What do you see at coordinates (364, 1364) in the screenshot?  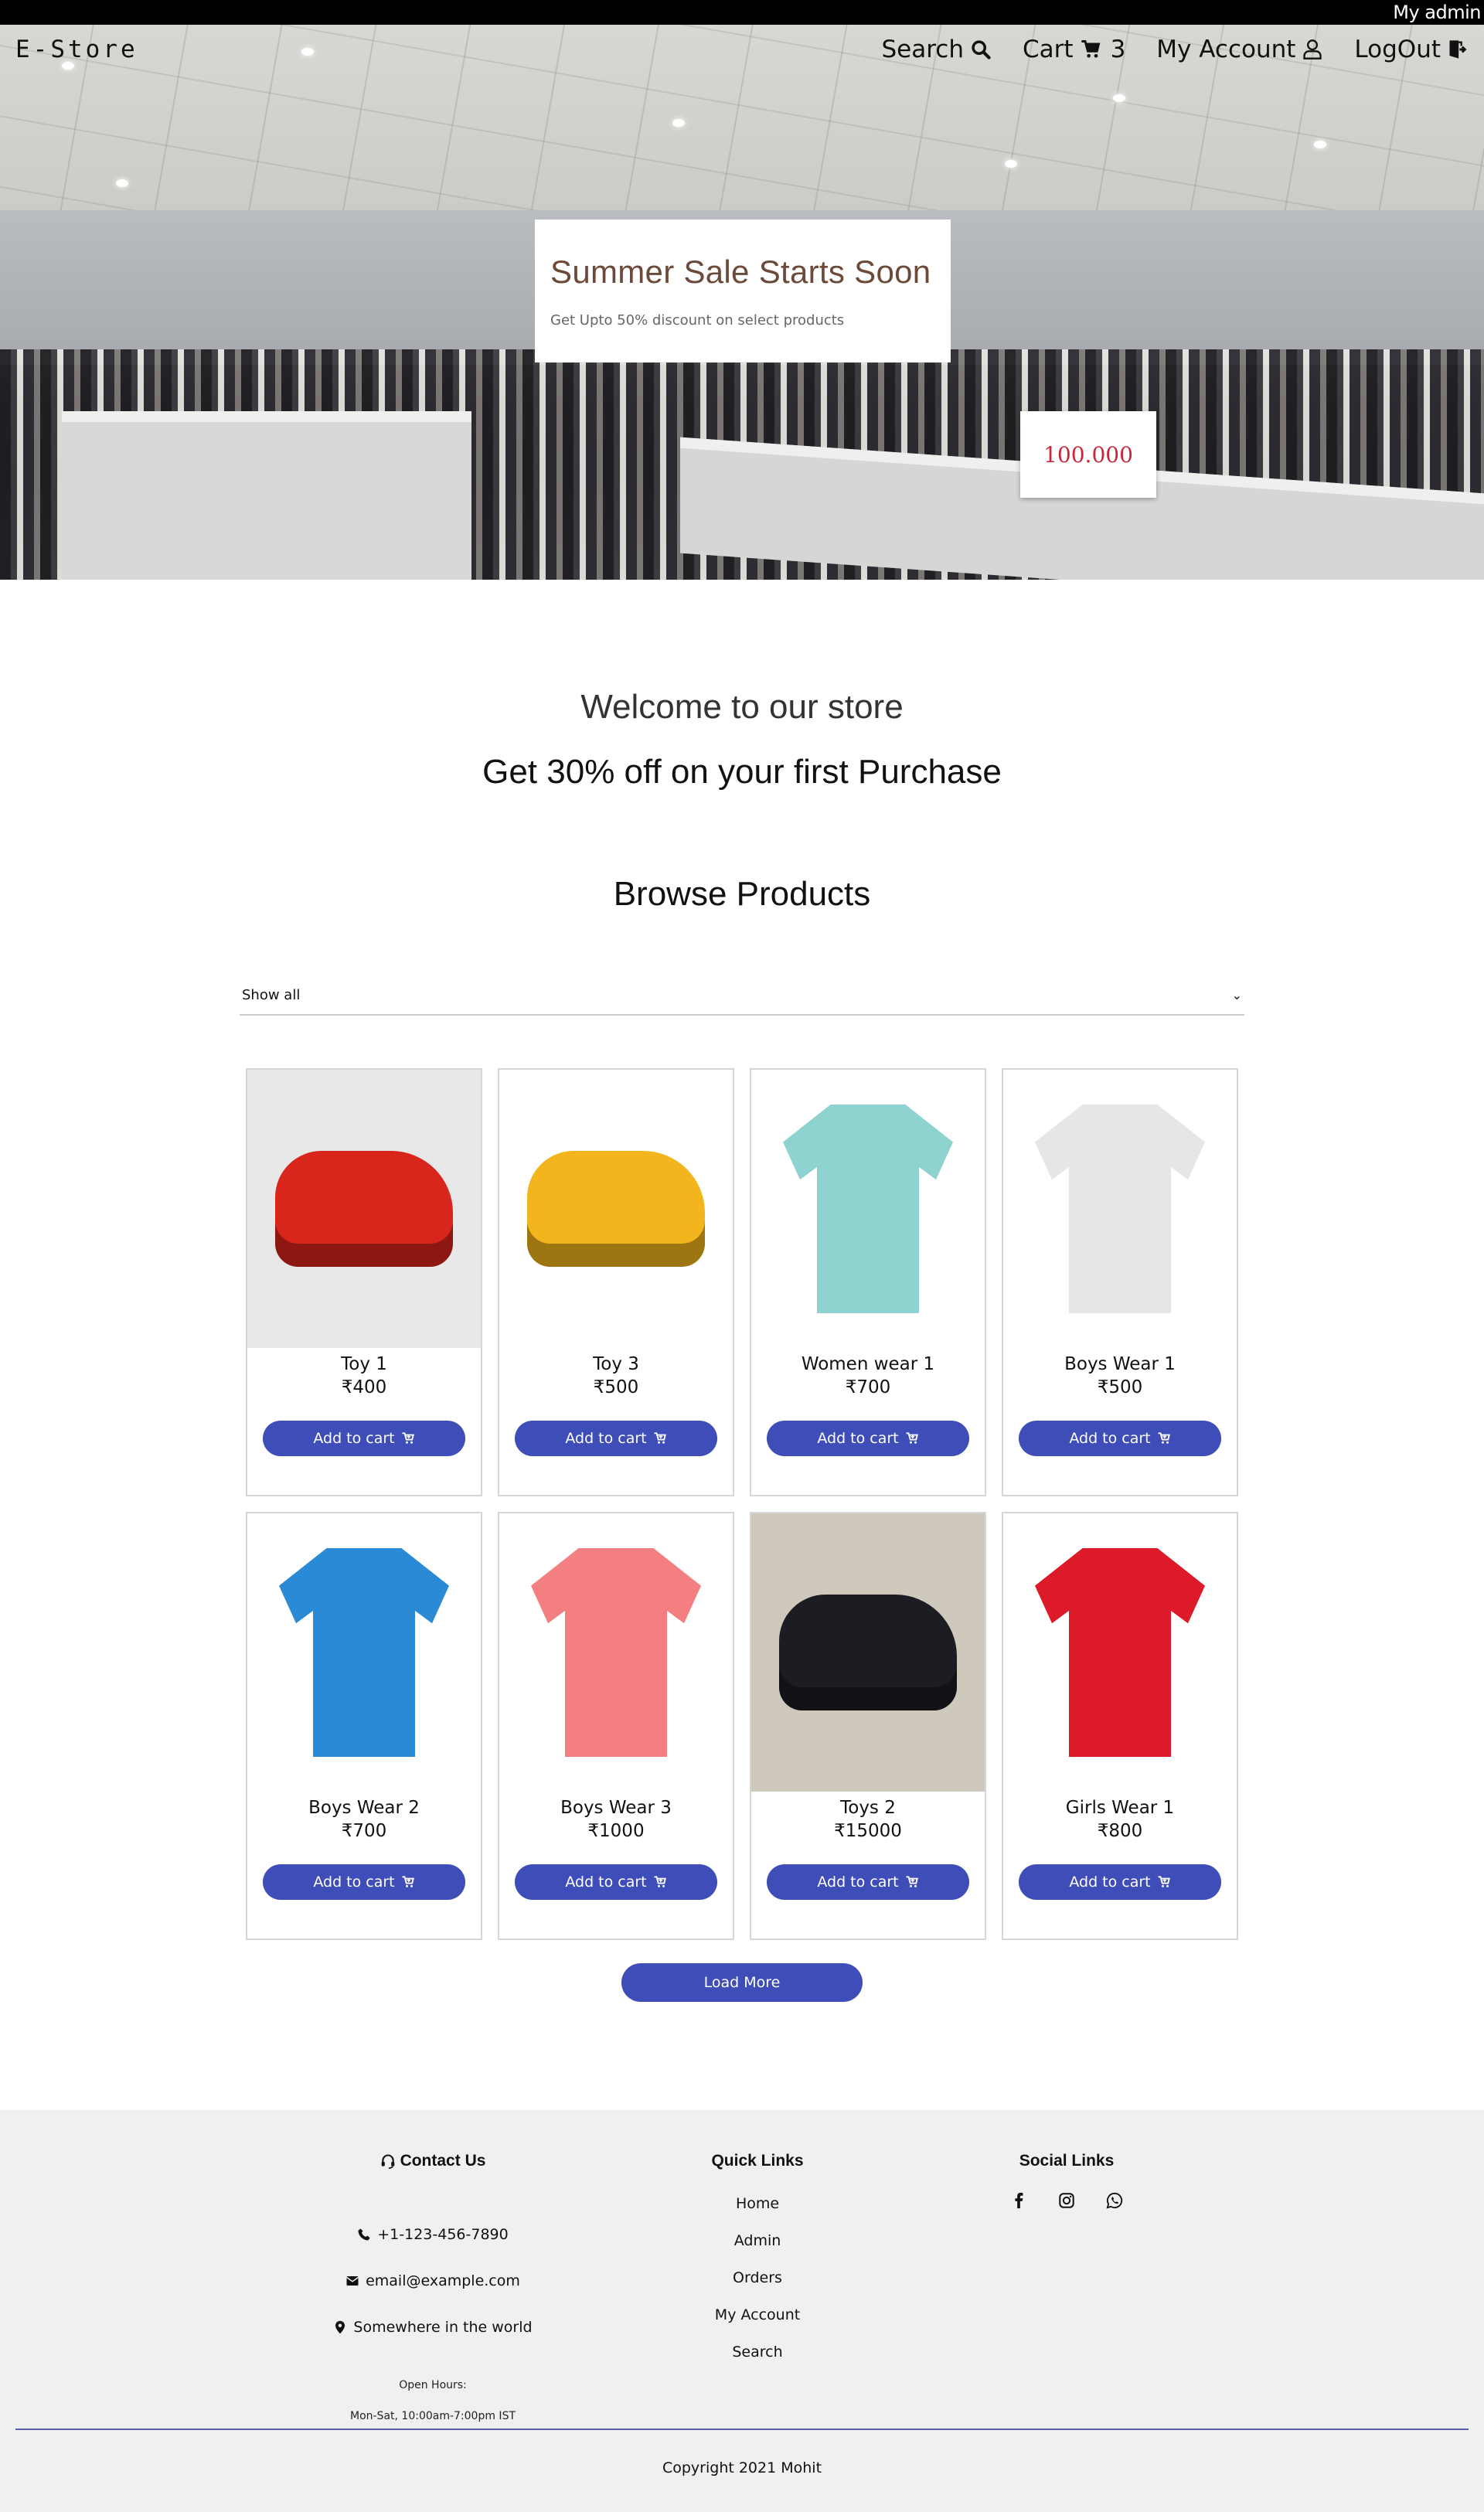 I see `product-name: Toy 1` at bounding box center [364, 1364].